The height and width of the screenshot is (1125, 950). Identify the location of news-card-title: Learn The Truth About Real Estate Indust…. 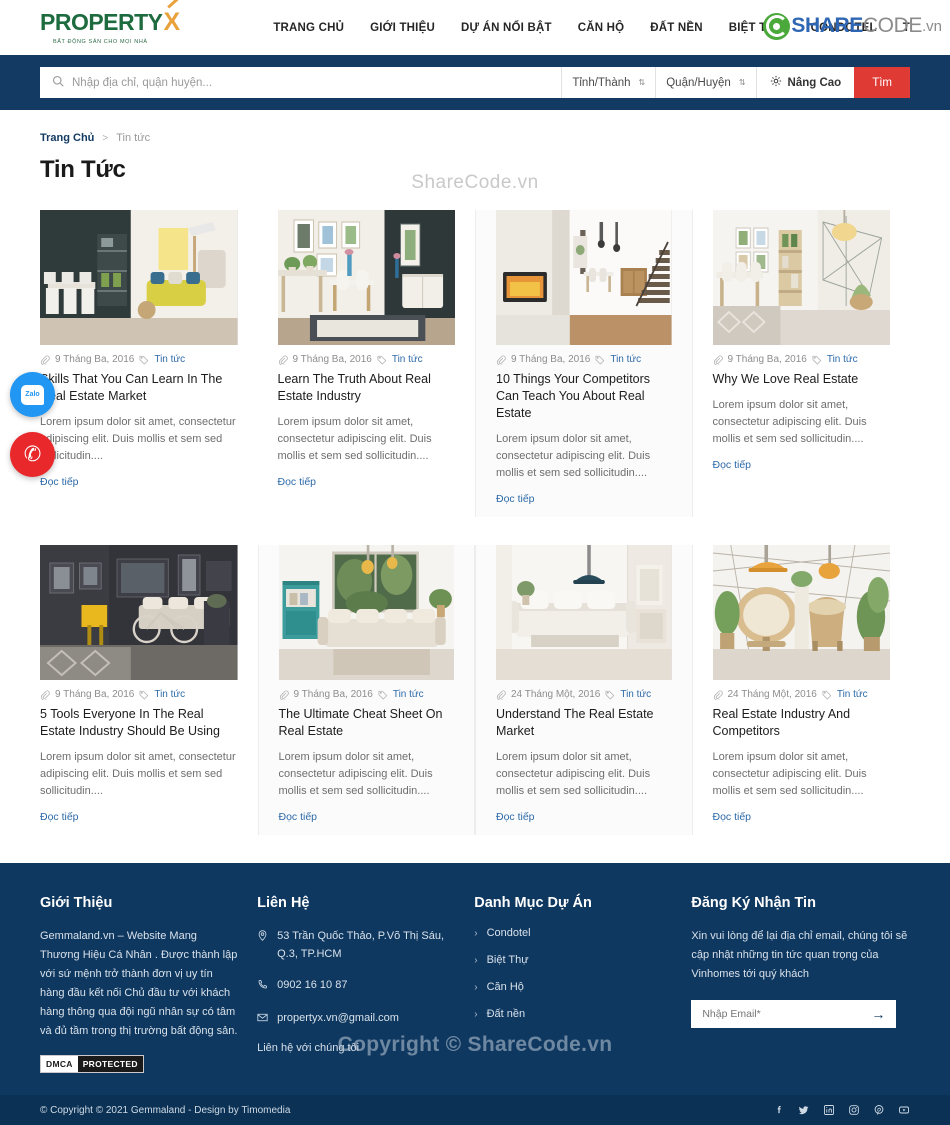
(367, 388).